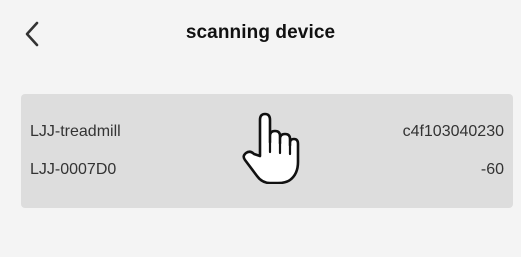 The height and width of the screenshot is (257, 521). What do you see at coordinates (453, 131) in the screenshot?
I see `device-mac: c4f103040230` at bounding box center [453, 131].